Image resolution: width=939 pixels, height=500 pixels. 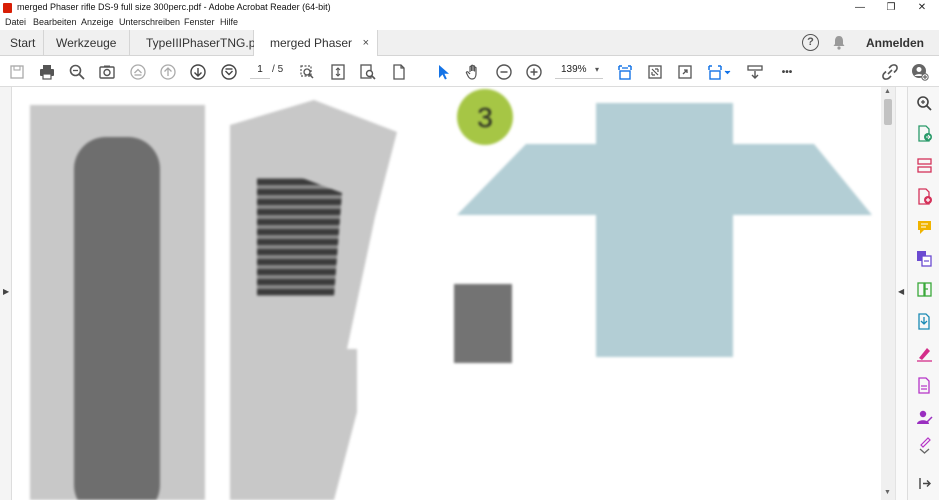 I want to click on page-count: / 5, so click(x=277, y=69).